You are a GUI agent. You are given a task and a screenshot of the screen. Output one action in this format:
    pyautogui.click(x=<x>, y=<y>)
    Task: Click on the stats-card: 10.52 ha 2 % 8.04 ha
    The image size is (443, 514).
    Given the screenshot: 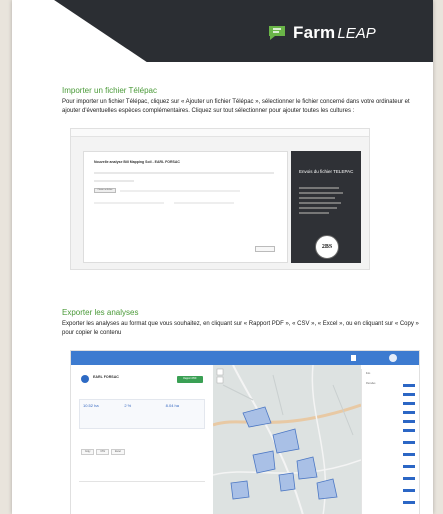 What is the action you would take?
    pyautogui.click(x=142, y=414)
    